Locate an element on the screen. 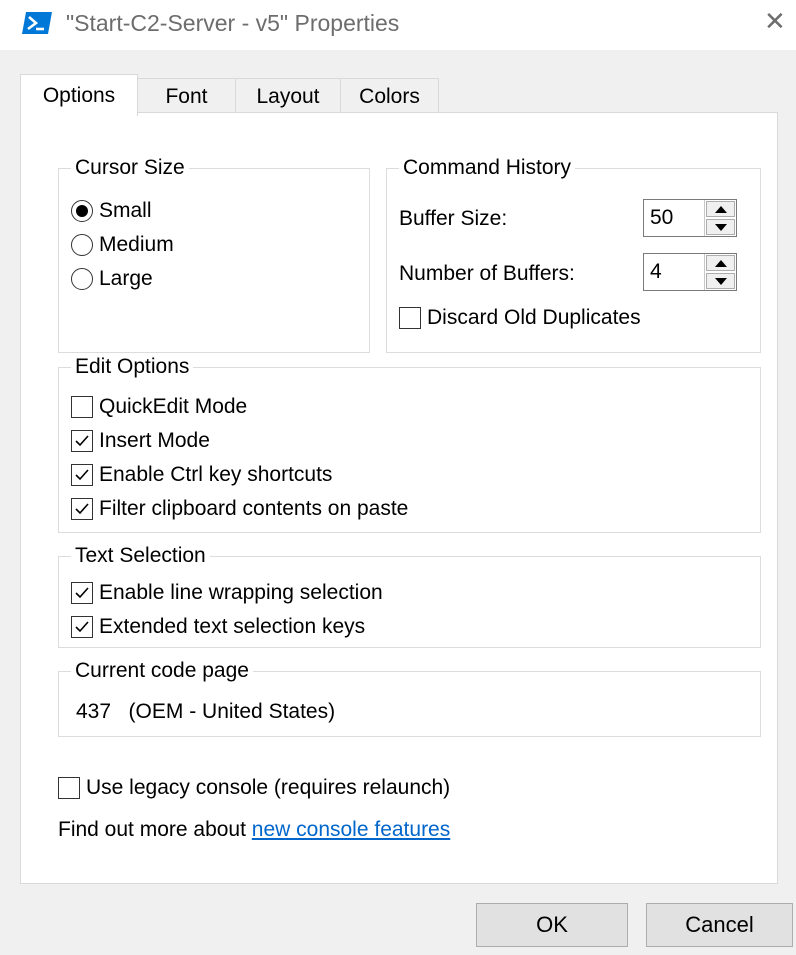 The width and height of the screenshot is (796, 955). quickedit-mode-checkbox: QuickEdit Mode is located at coordinates (159, 407).